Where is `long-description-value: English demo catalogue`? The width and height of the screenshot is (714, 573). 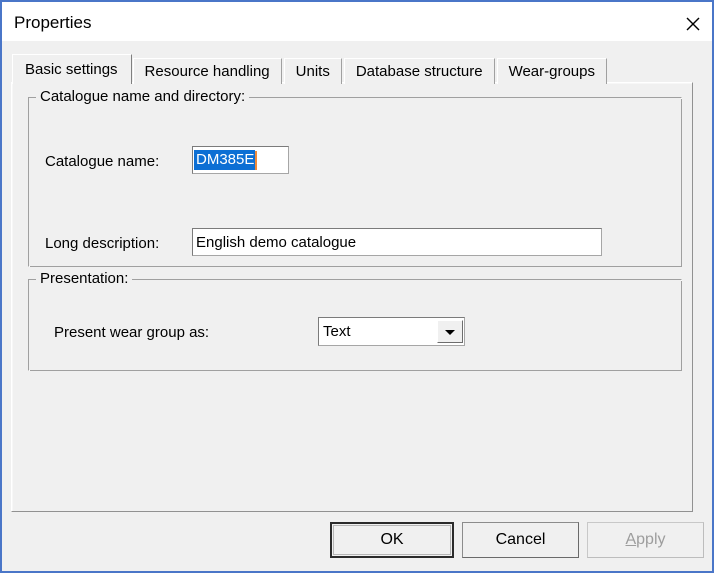 long-description-value: English demo catalogue is located at coordinates (276, 242).